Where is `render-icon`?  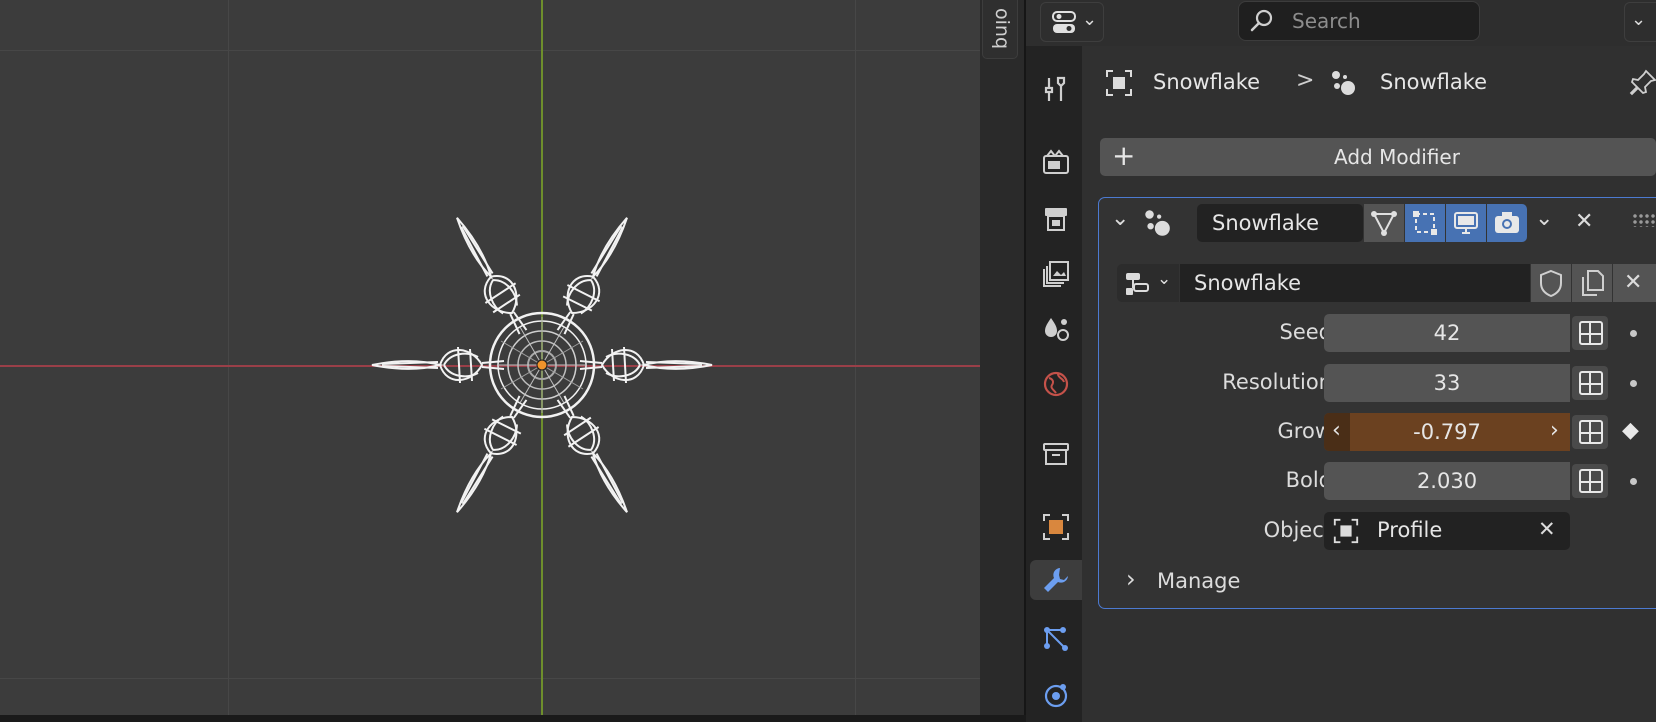
render-icon is located at coordinates (1056, 162).